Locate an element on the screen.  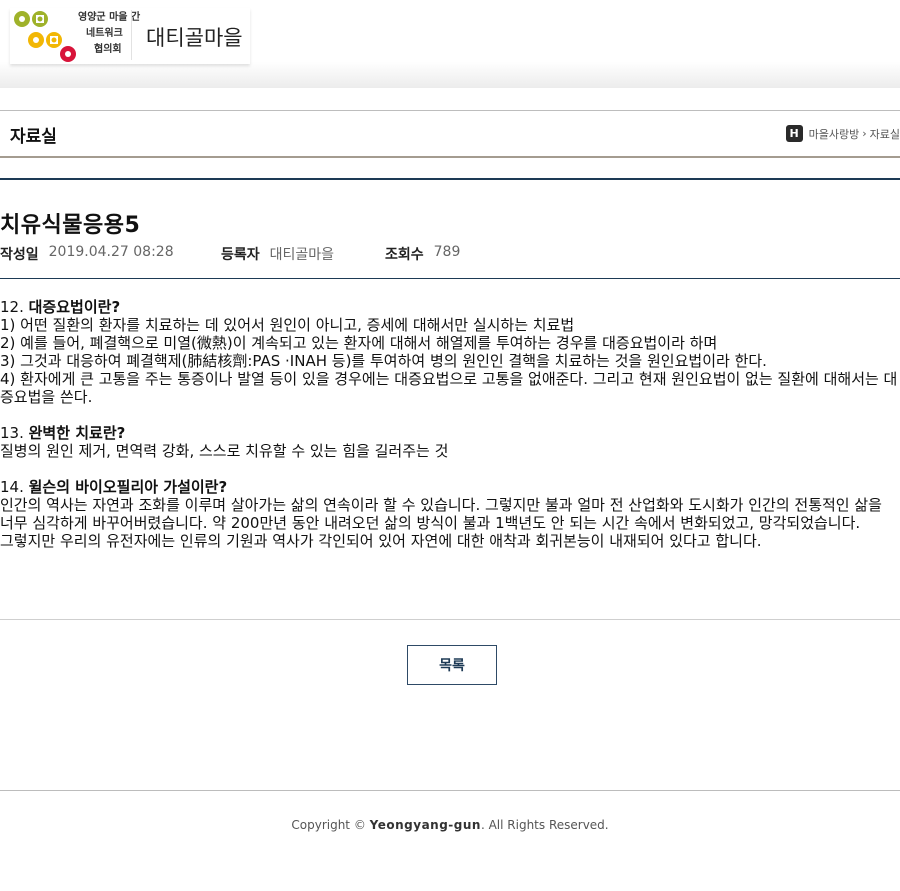
post-top-divider is located at coordinates (450, 179).